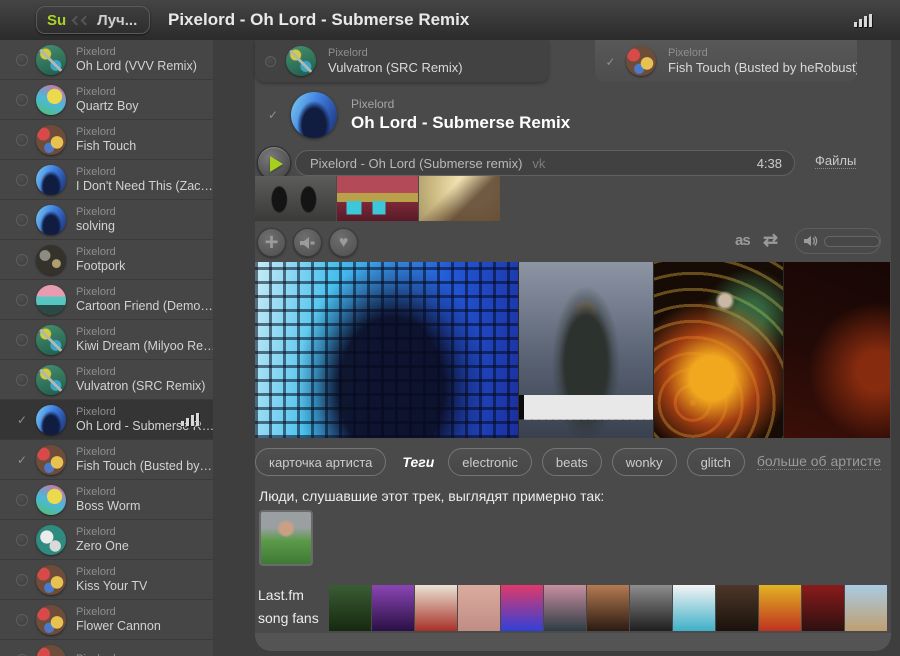 This screenshot has width=900, height=656. I want to click on listener-avatar, so click(286, 538).